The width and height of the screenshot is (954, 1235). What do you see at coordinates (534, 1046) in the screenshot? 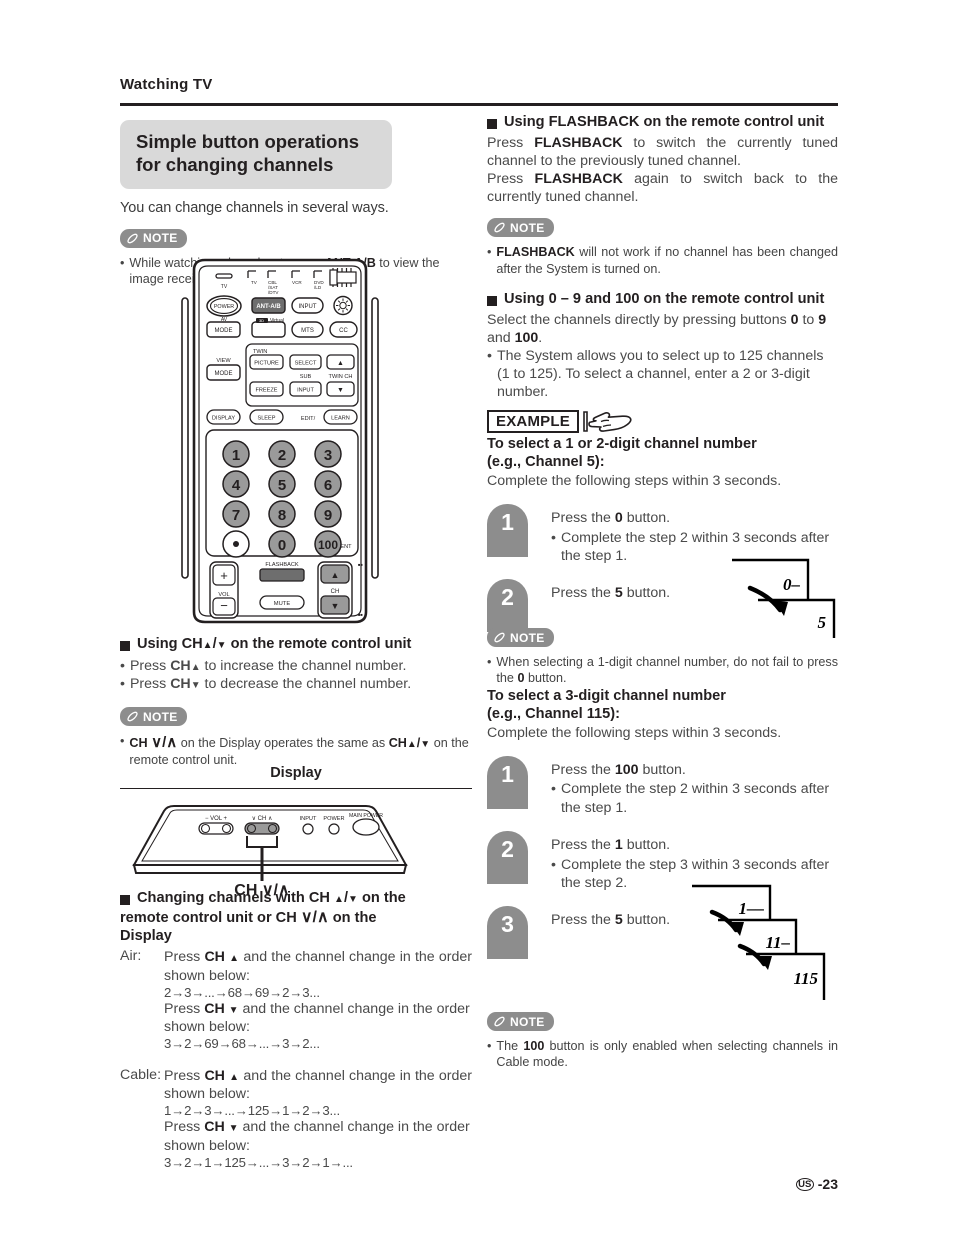
I see `n5b: 100` at bounding box center [534, 1046].